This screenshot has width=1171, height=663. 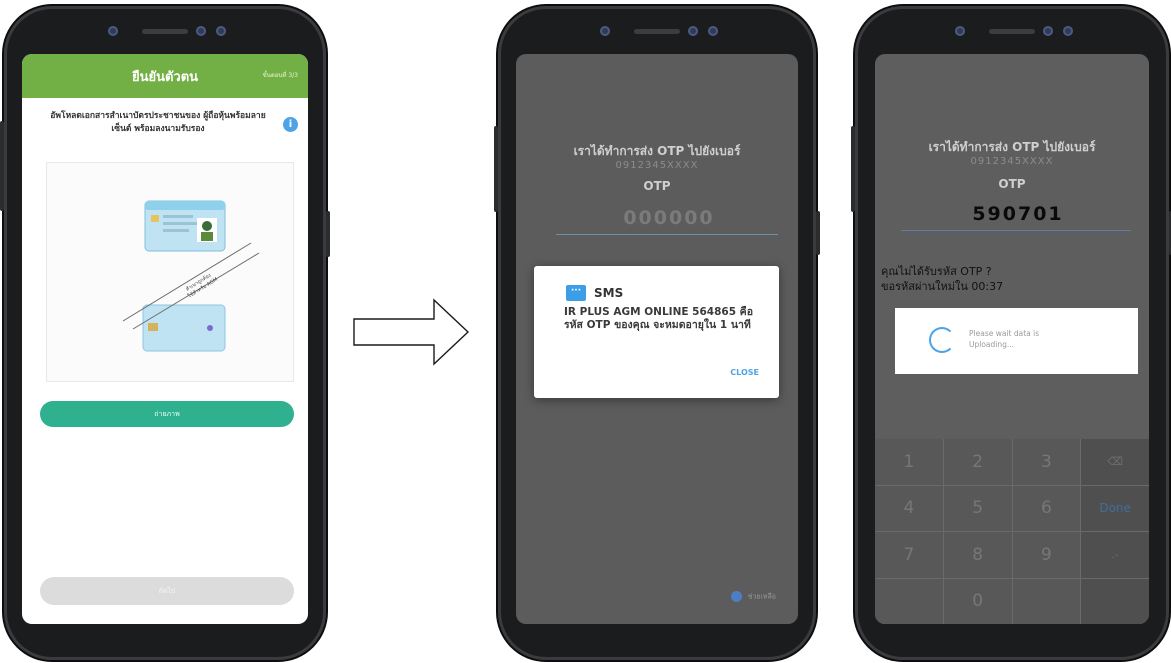 What do you see at coordinates (1046, 462) in the screenshot?
I see `key-3: 3` at bounding box center [1046, 462].